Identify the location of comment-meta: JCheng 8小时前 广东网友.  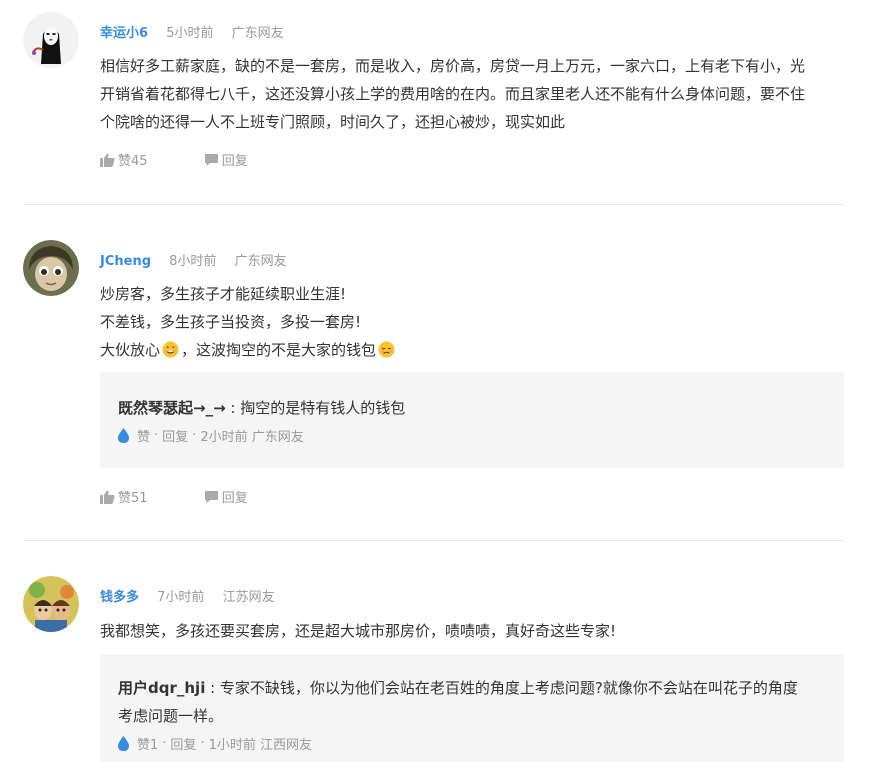
(193, 259).